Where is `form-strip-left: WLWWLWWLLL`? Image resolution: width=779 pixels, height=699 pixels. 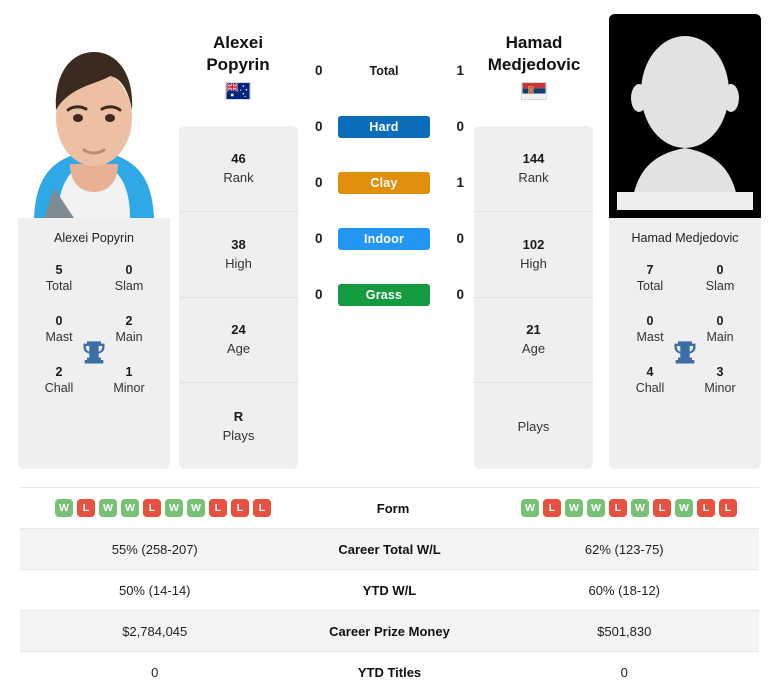
form-strip-left: WLWWLWWLLL is located at coordinates (163, 508).